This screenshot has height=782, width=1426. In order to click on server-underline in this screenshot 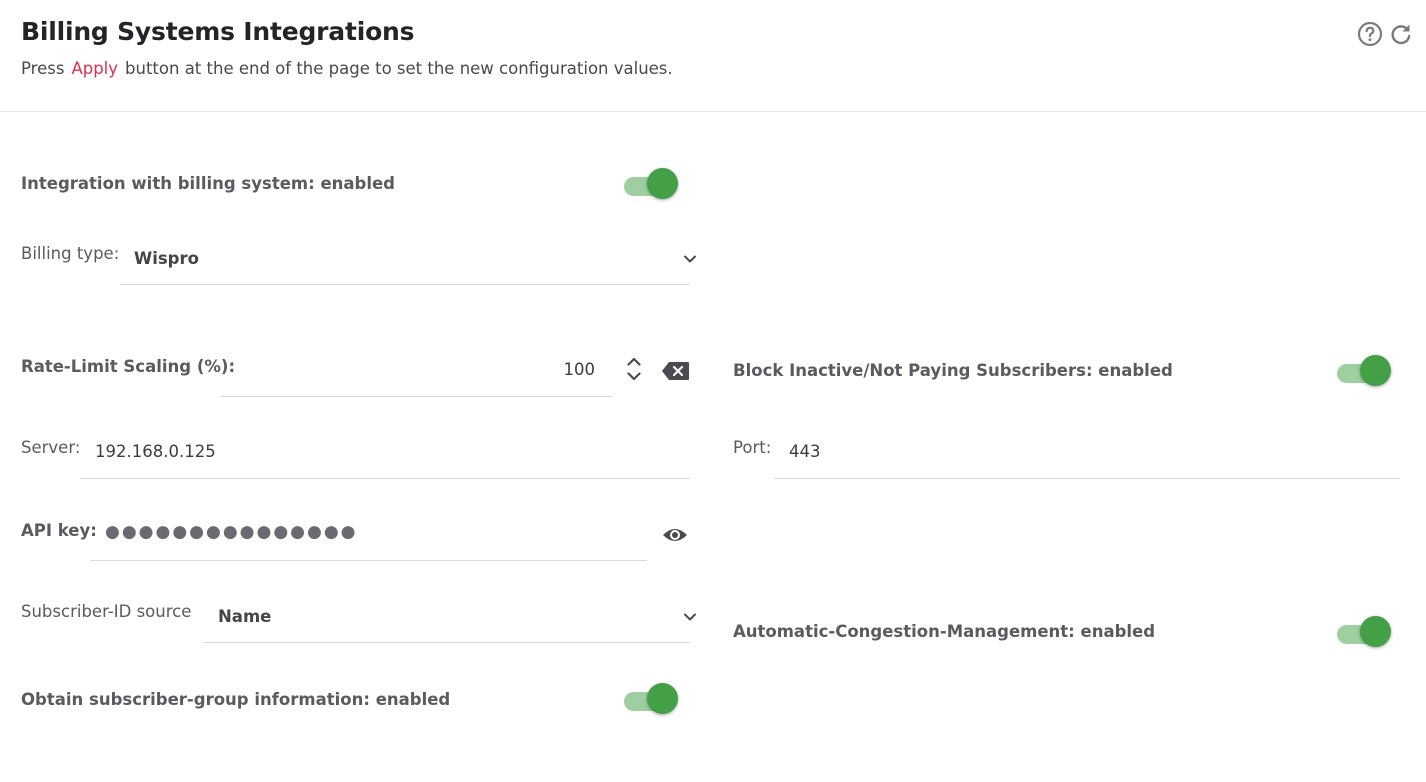, I will do `click(385, 478)`.